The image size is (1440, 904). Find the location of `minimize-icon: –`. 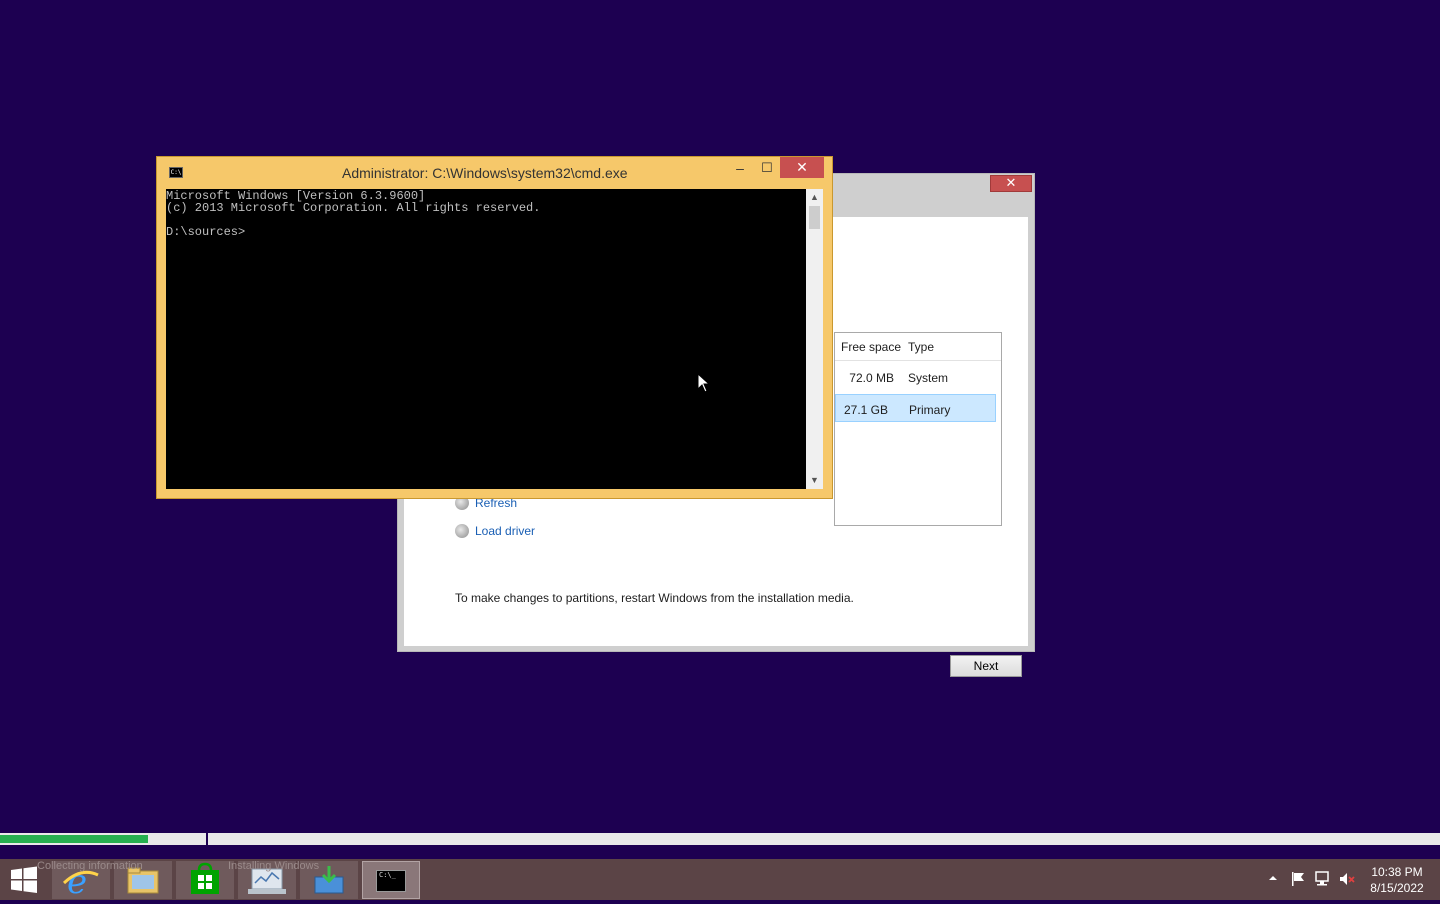

minimize-icon: – is located at coordinates (740, 168).